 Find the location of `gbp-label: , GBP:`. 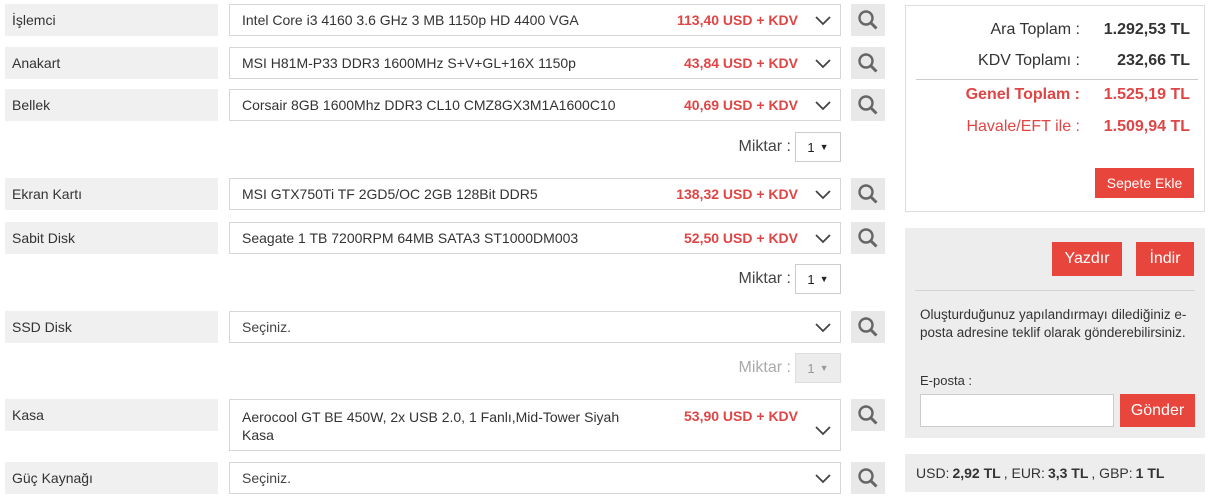

gbp-label: , GBP: is located at coordinates (1112, 473).